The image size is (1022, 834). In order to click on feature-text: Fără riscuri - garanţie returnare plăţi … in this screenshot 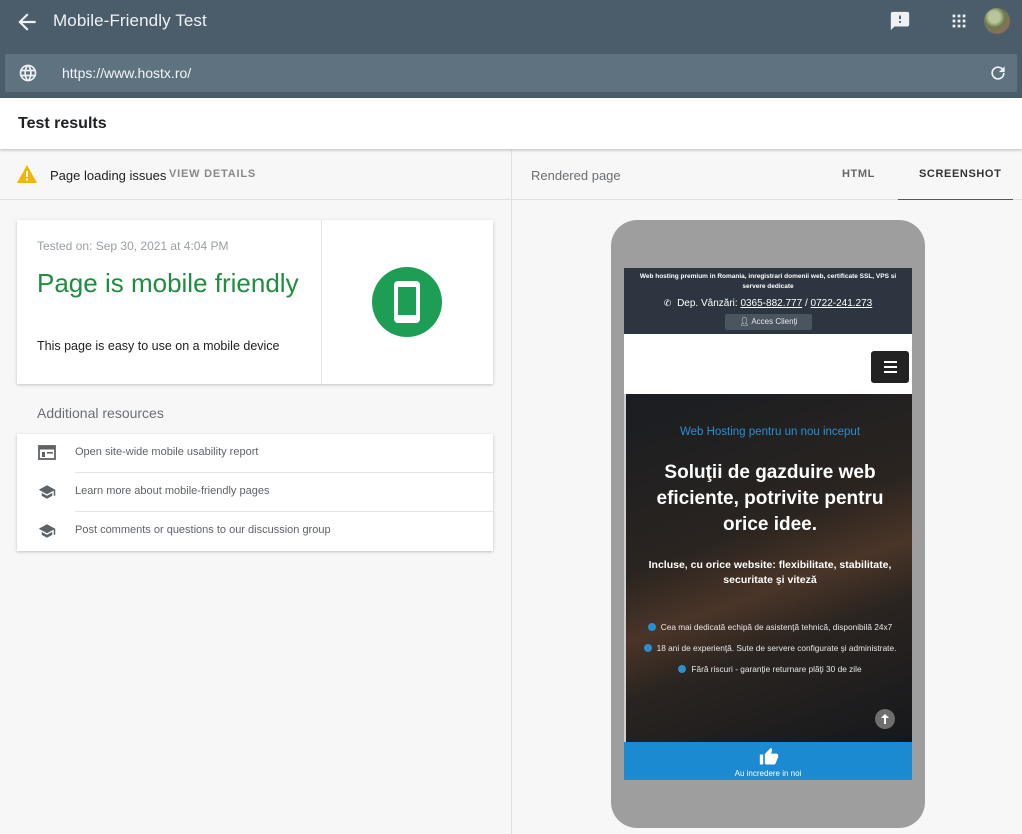, I will do `click(776, 669)`.